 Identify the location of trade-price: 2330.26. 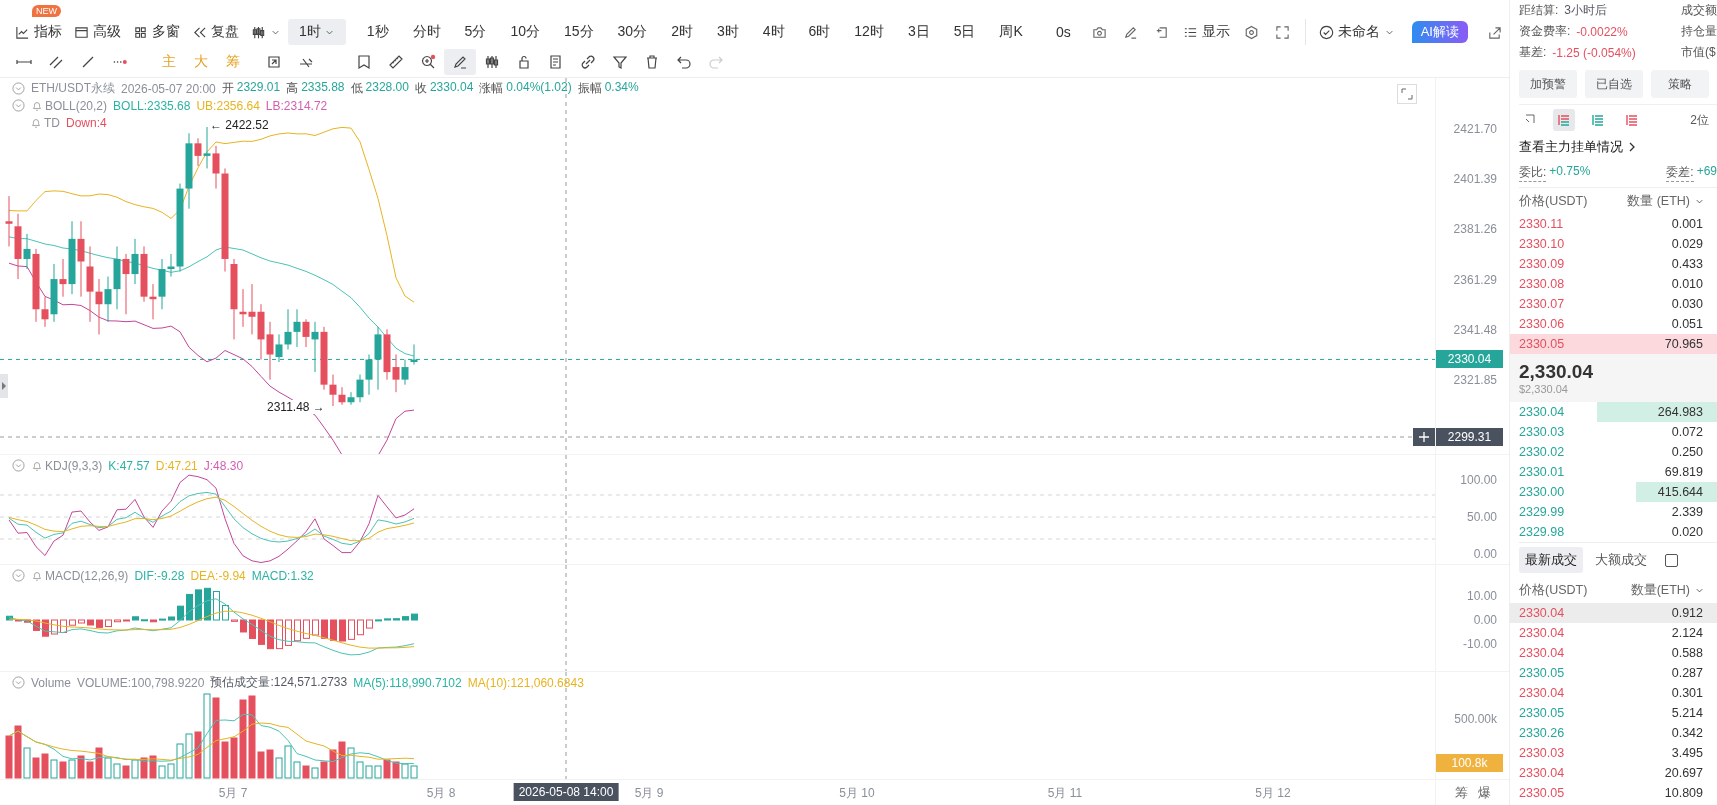
(1542, 733).